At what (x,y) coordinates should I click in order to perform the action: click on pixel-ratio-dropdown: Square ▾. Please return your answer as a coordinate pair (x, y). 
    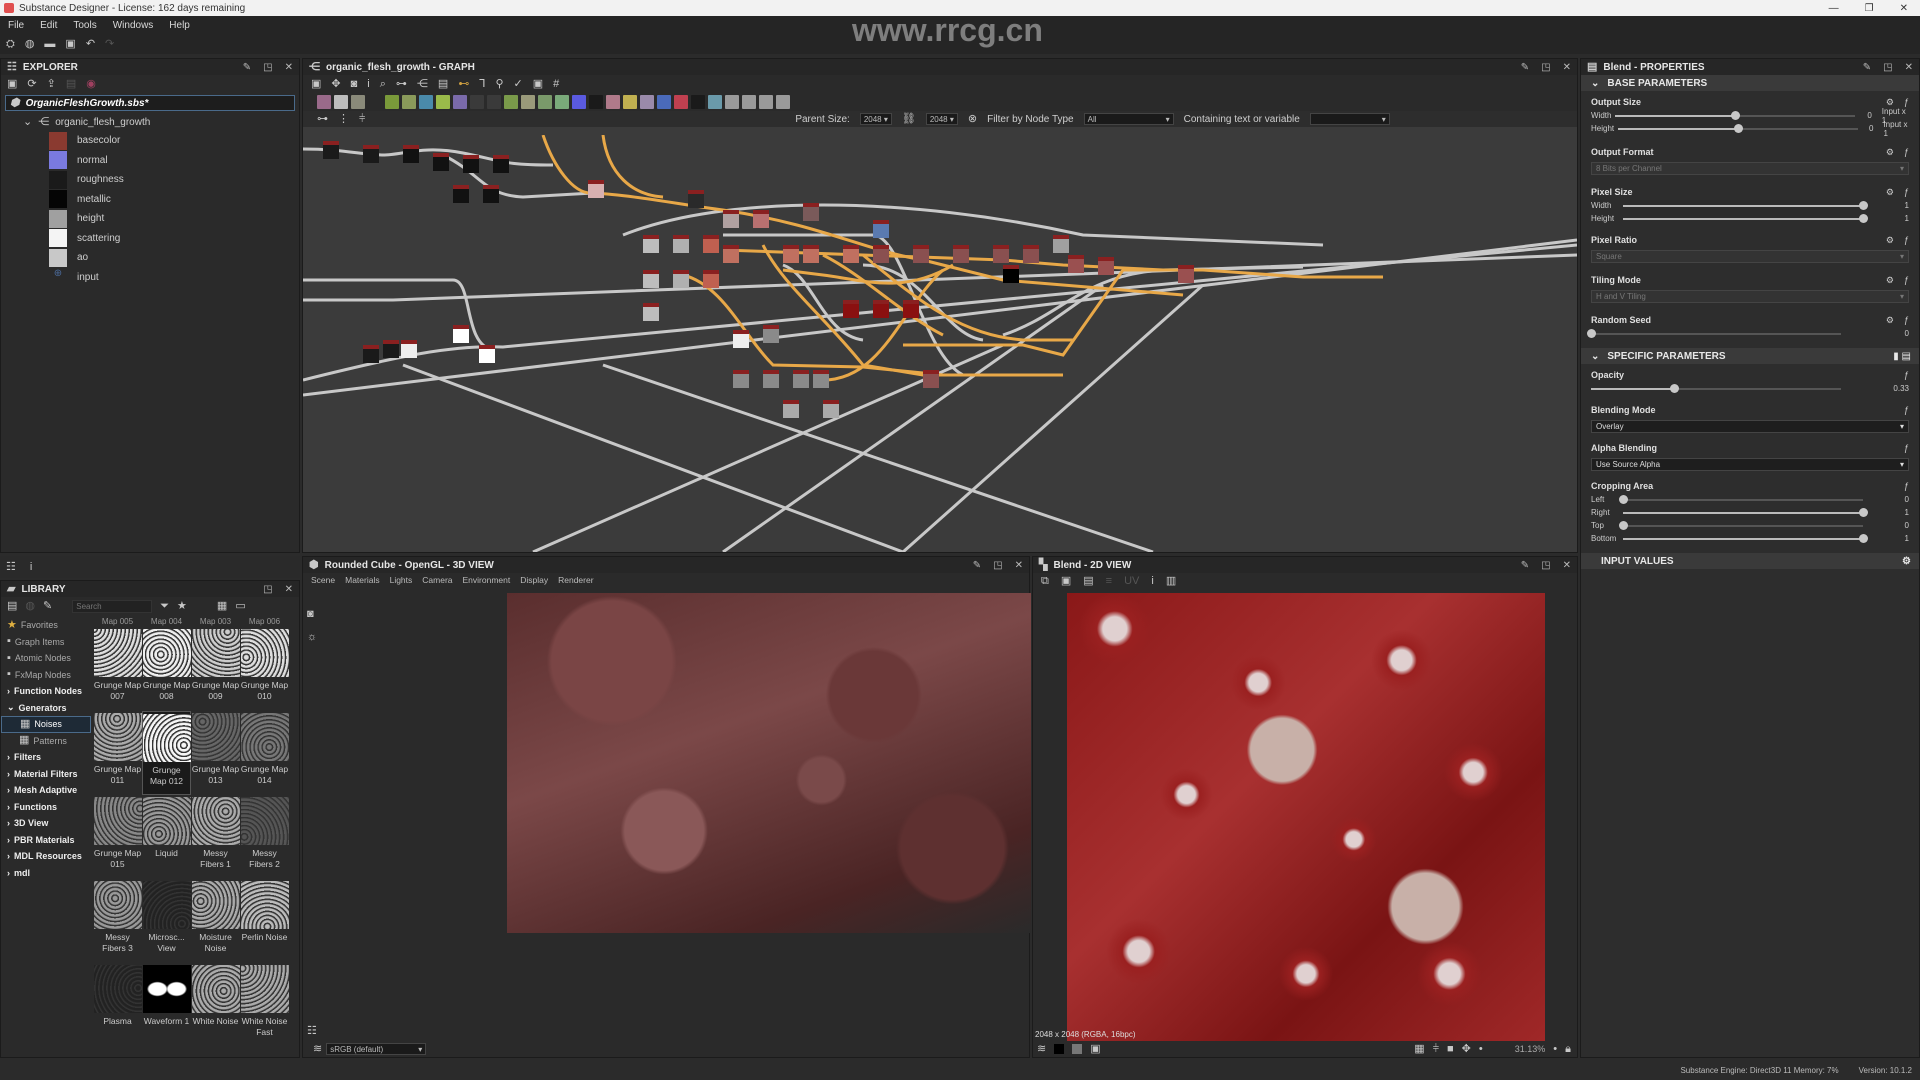
    Looking at the image, I should click on (1750, 256).